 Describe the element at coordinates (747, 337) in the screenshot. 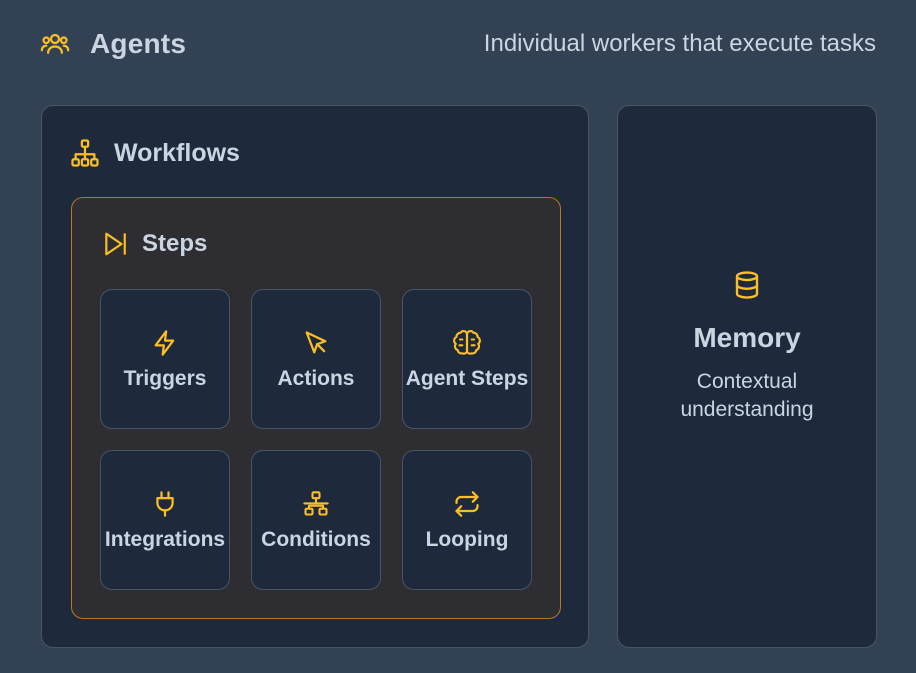

I see `memory-title: Memory` at that location.